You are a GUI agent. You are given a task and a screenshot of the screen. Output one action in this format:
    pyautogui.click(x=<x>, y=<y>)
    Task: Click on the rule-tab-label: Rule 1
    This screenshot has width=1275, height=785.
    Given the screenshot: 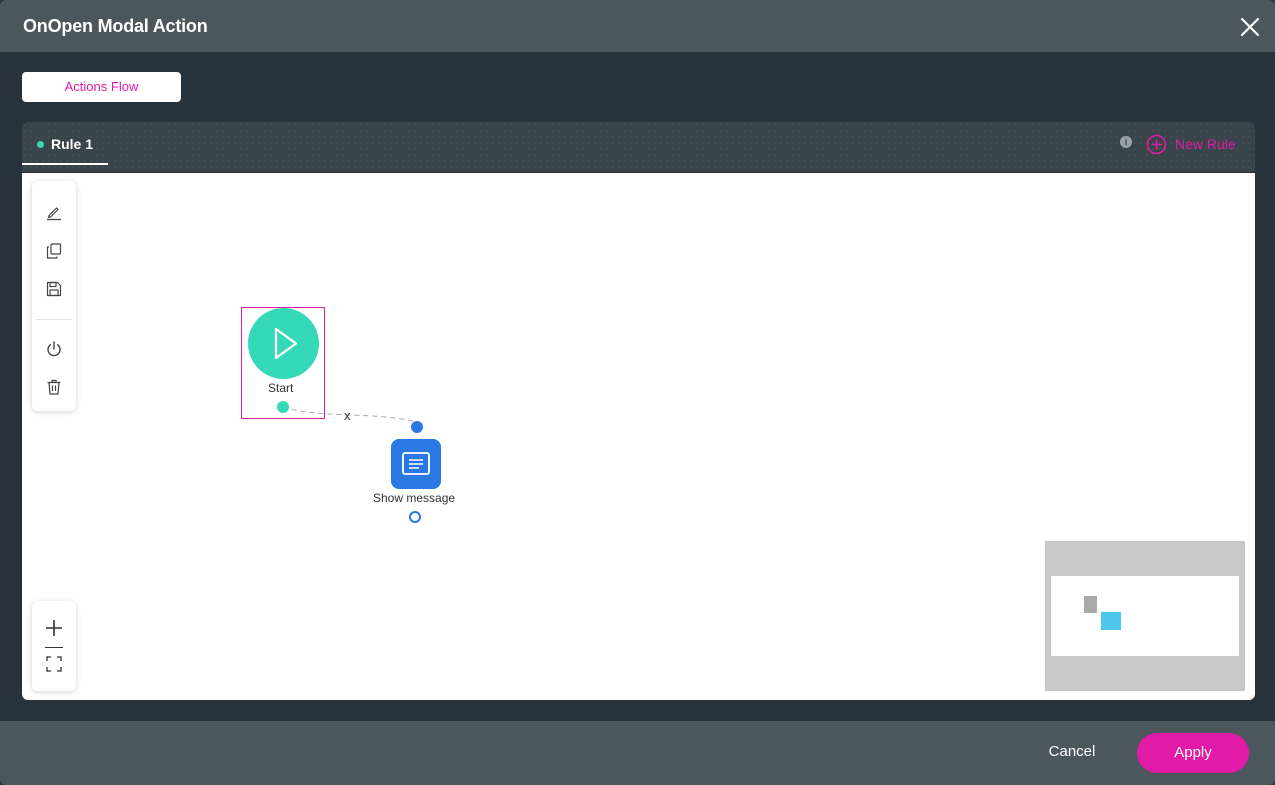 What is the action you would take?
    pyautogui.click(x=72, y=144)
    